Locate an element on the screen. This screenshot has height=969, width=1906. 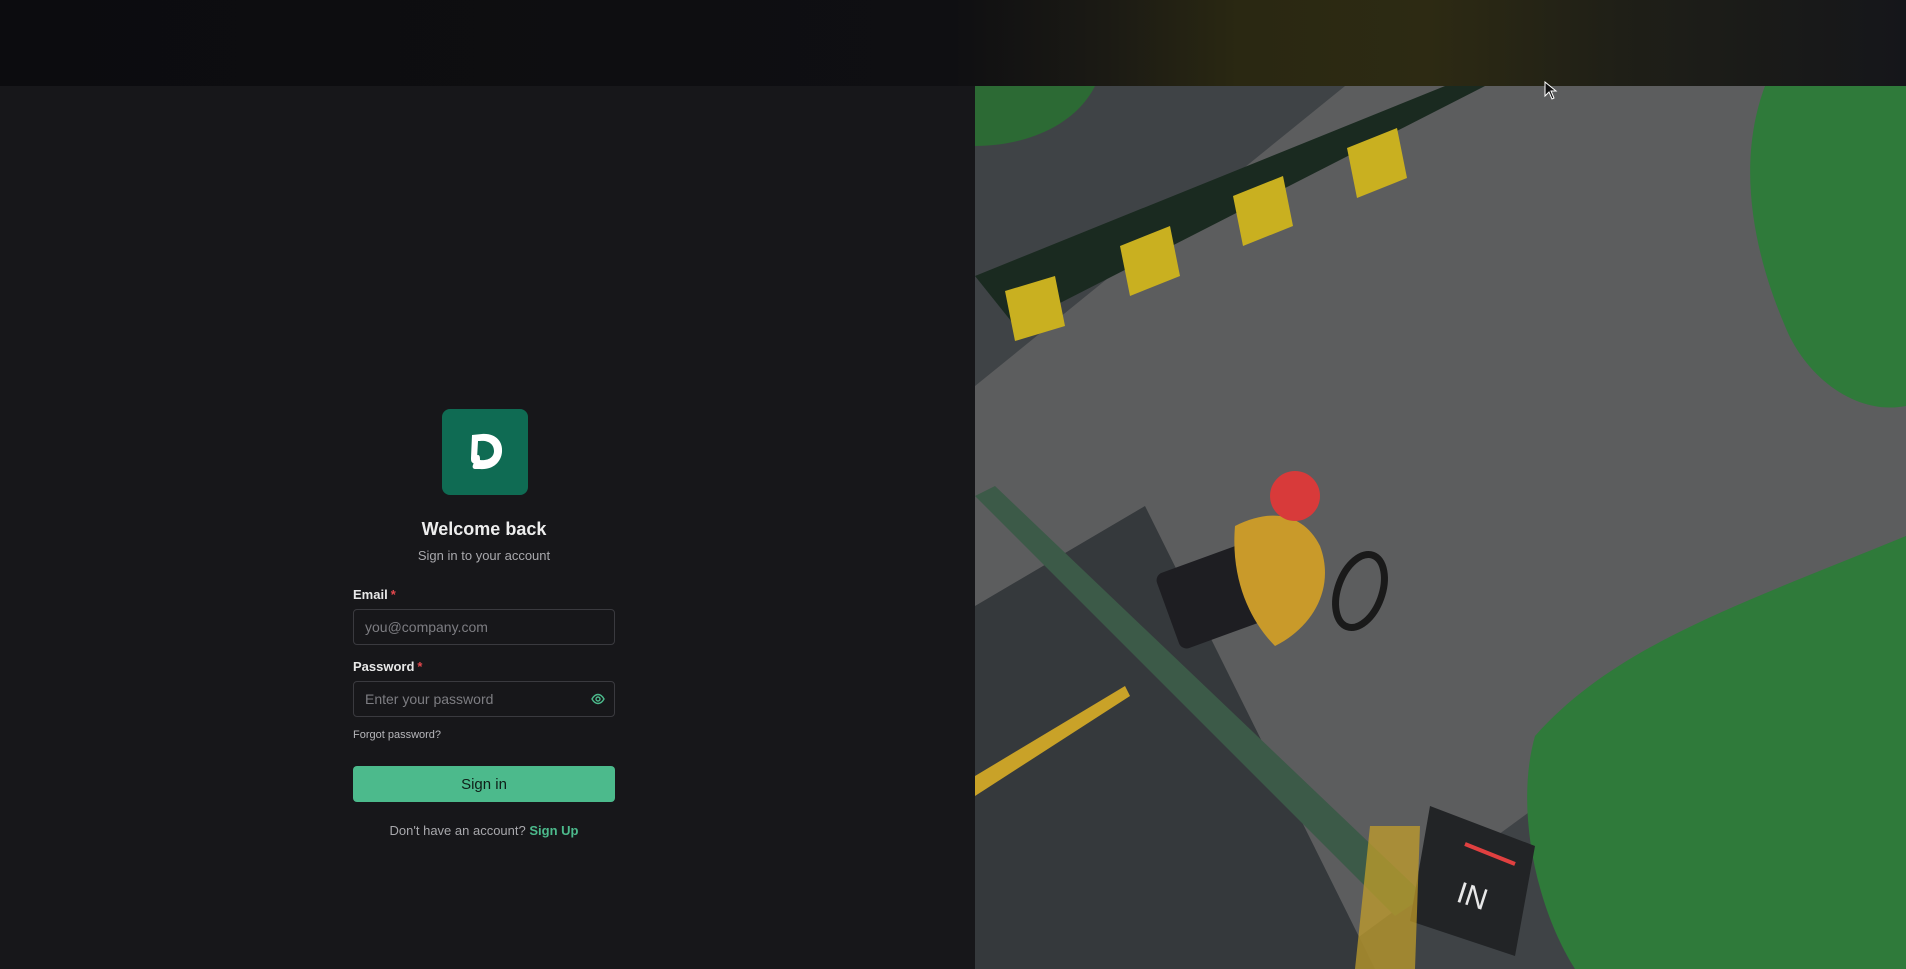
no-account-text: Don't have an account? is located at coordinates (457, 830).